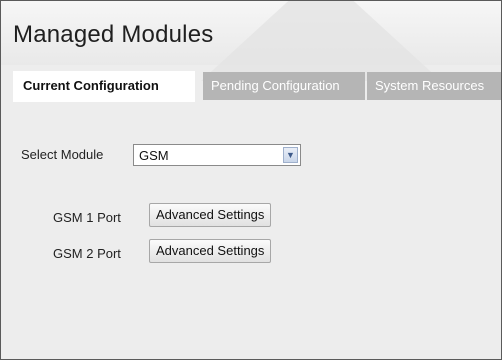 The height and width of the screenshot is (360, 502). What do you see at coordinates (217, 155) in the screenshot?
I see `module-select: GSM ▼` at bounding box center [217, 155].